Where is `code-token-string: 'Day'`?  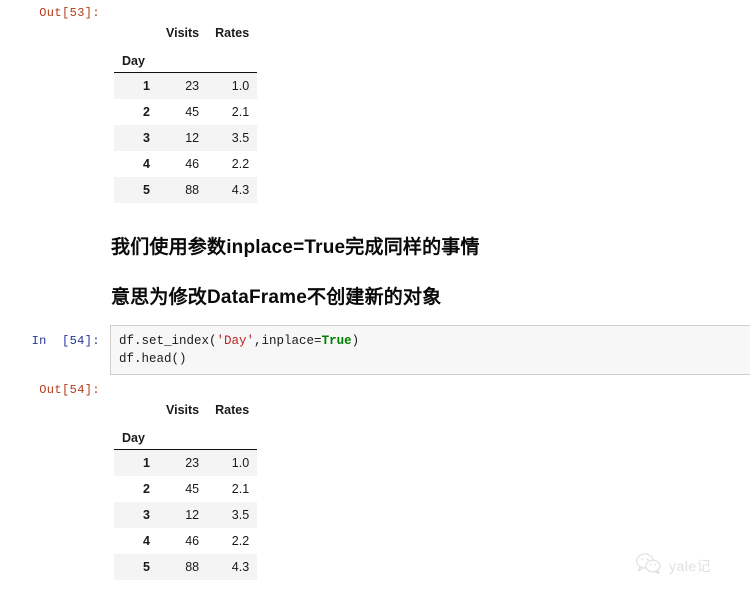
code-token-string: 'Day' is located at coordinates (235, 341).